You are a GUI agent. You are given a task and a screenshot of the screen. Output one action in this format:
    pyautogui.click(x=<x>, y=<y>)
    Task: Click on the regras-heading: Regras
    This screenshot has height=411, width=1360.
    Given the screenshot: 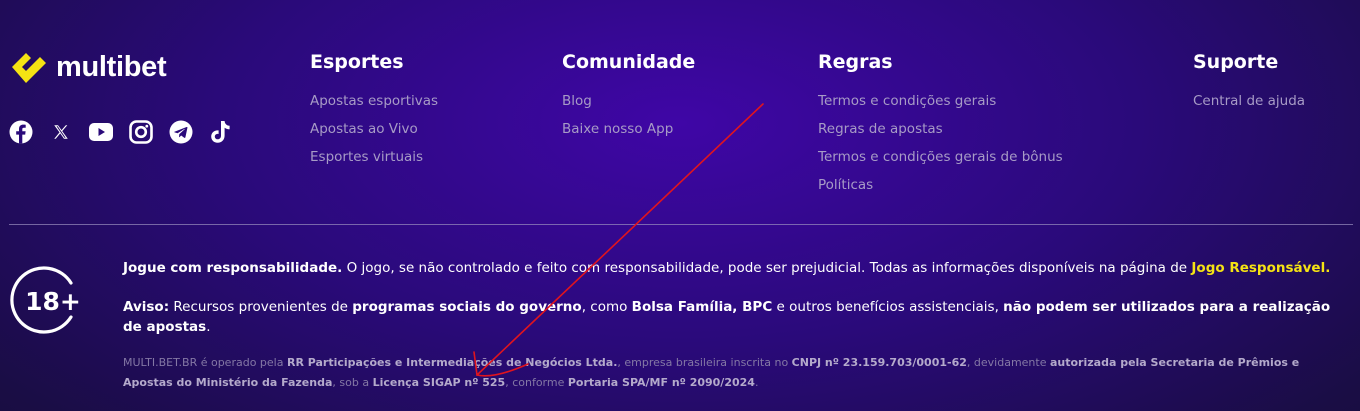 What is the action you would take?
    pyautogui.click(x=855, y=62)
    